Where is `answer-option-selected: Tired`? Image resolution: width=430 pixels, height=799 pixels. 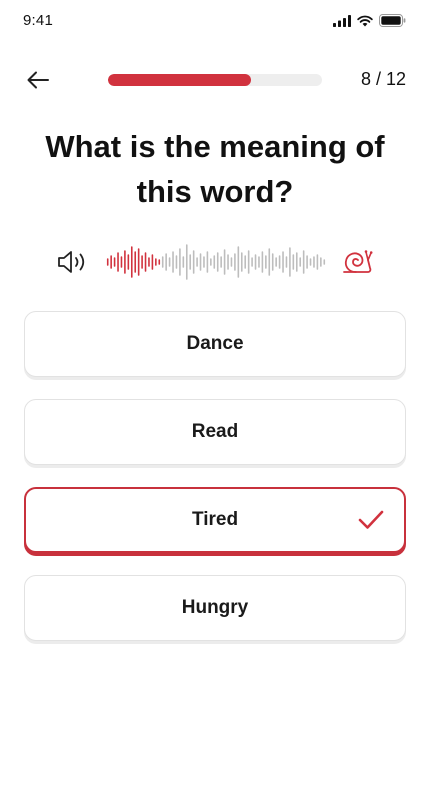
answer-option-selected: Tired is located at coordinates (215, 520).